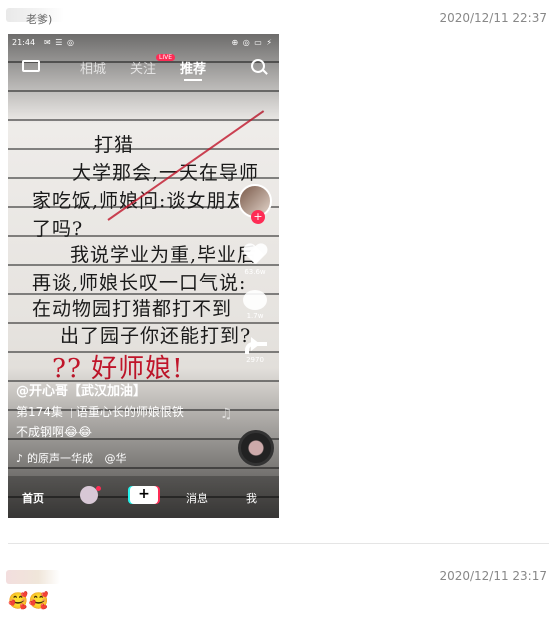 The width and height of the screenshot is (557, 621). Describe the element at coordinates (93, 67) in the screenshot. I see `tab-city: 相城` at that location.